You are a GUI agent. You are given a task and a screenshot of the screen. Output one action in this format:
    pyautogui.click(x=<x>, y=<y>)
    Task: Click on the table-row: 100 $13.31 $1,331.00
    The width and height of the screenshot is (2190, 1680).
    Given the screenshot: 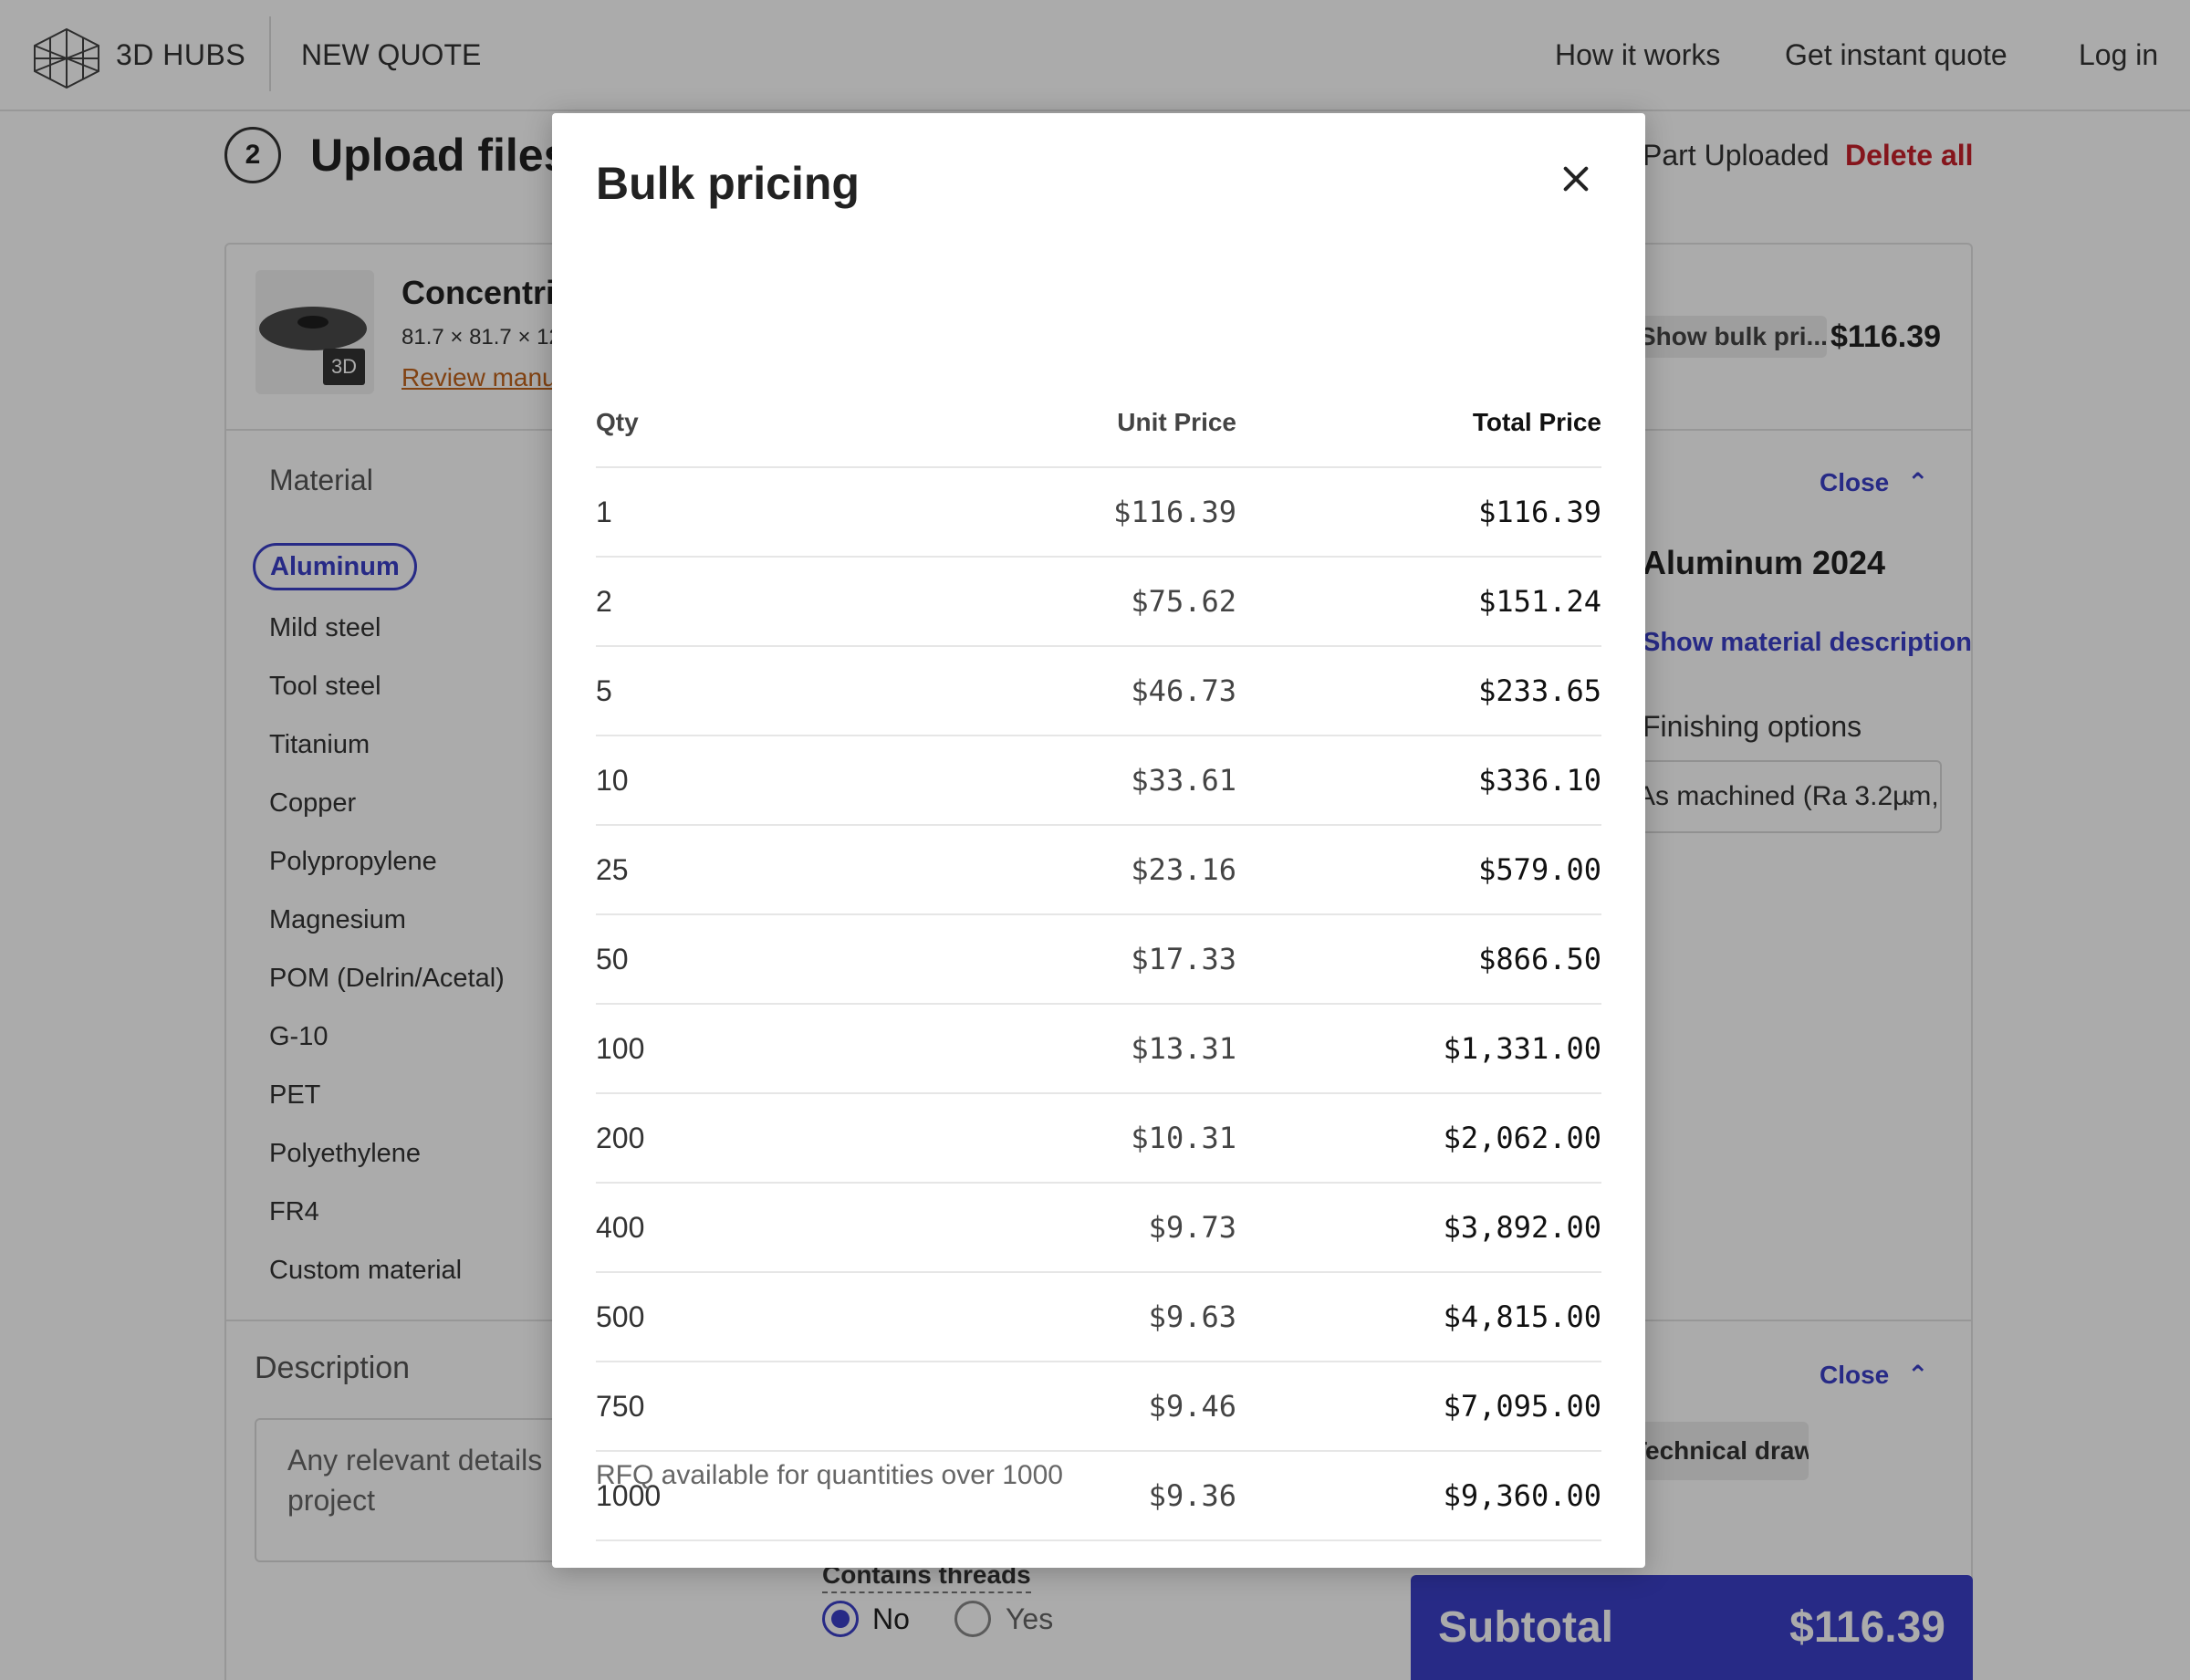 What is the action you would take?
    pyautogui.click(x=1098, y=1049)
    